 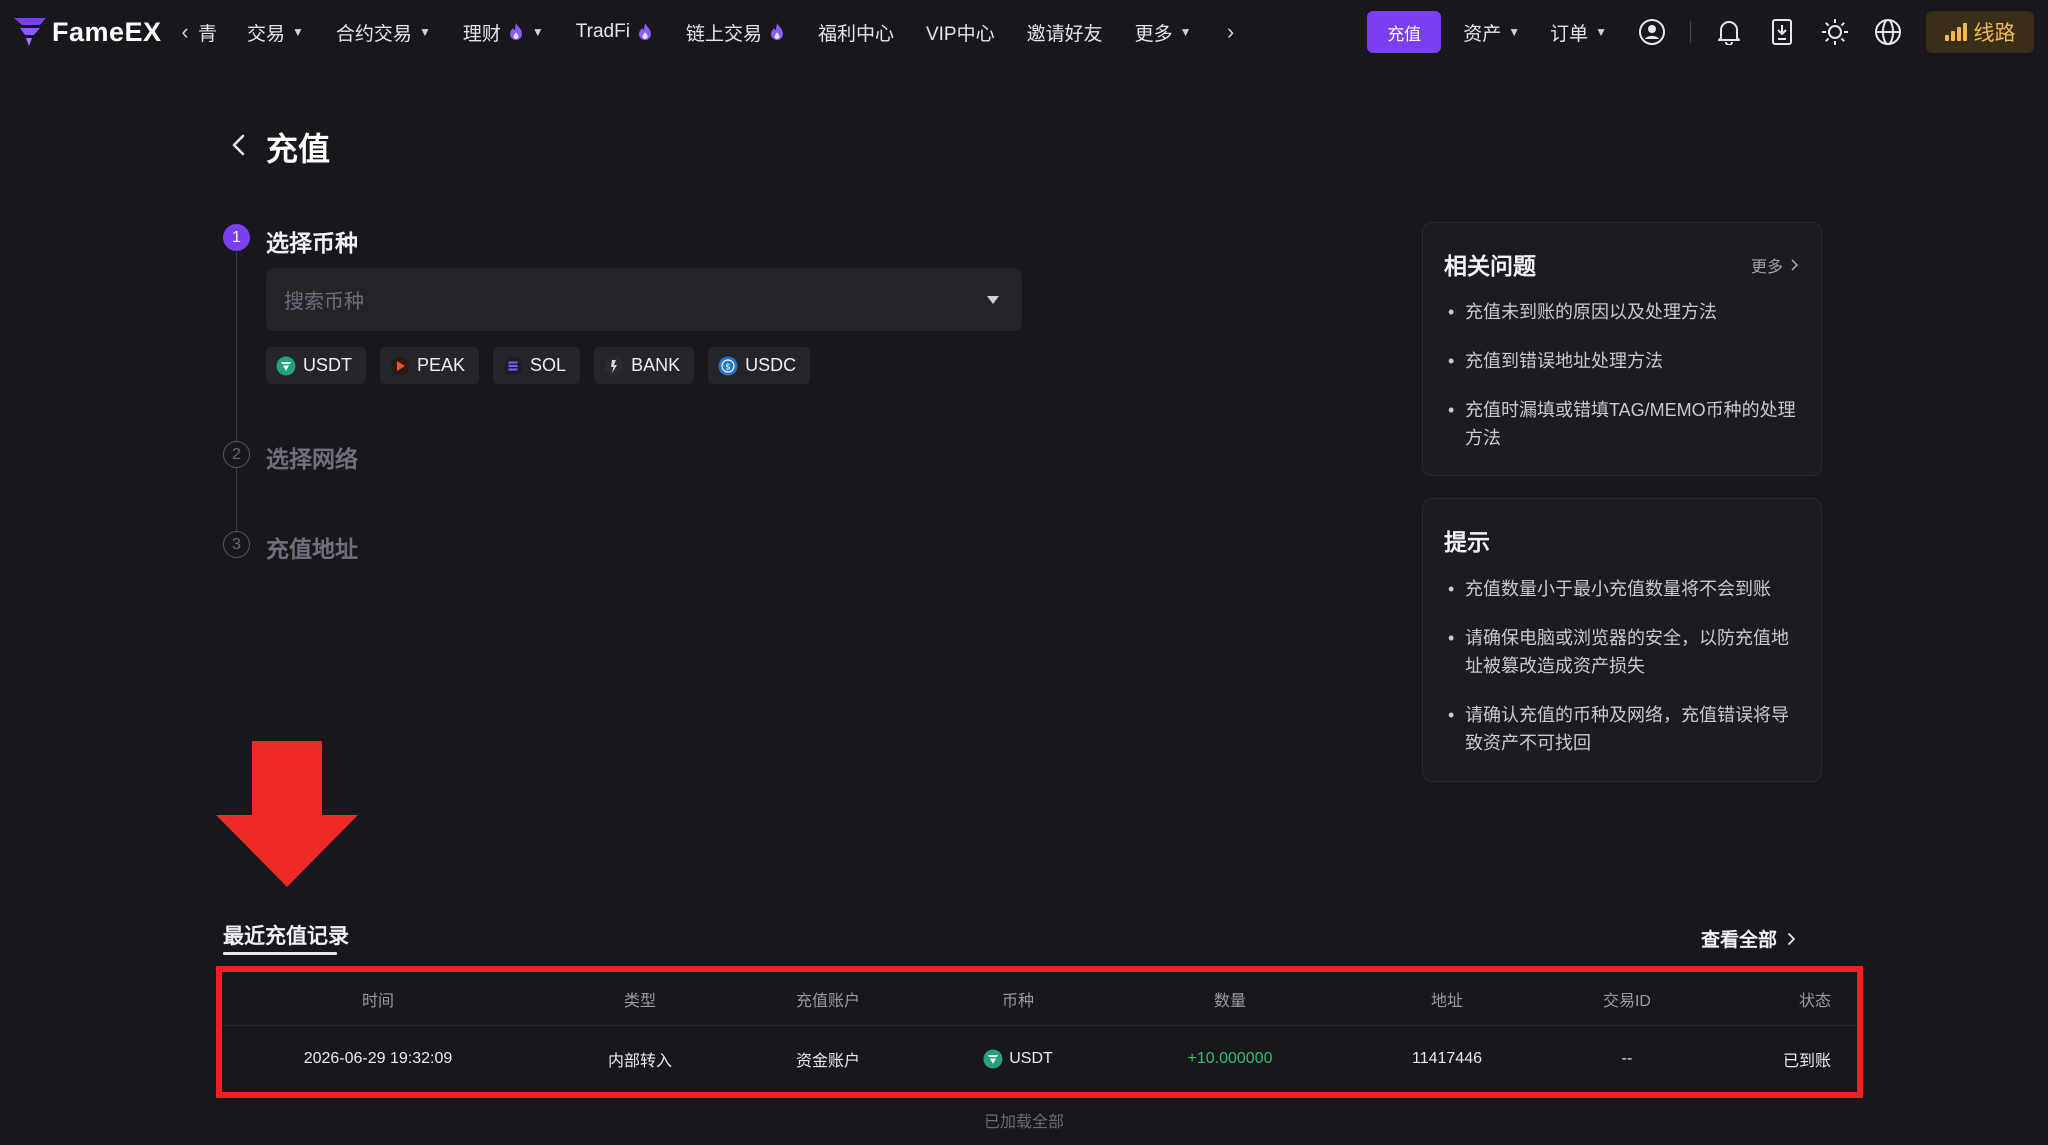 I want to click on cell-time: 2026-06-29 19:32:09, so click(x=378, y=1059).